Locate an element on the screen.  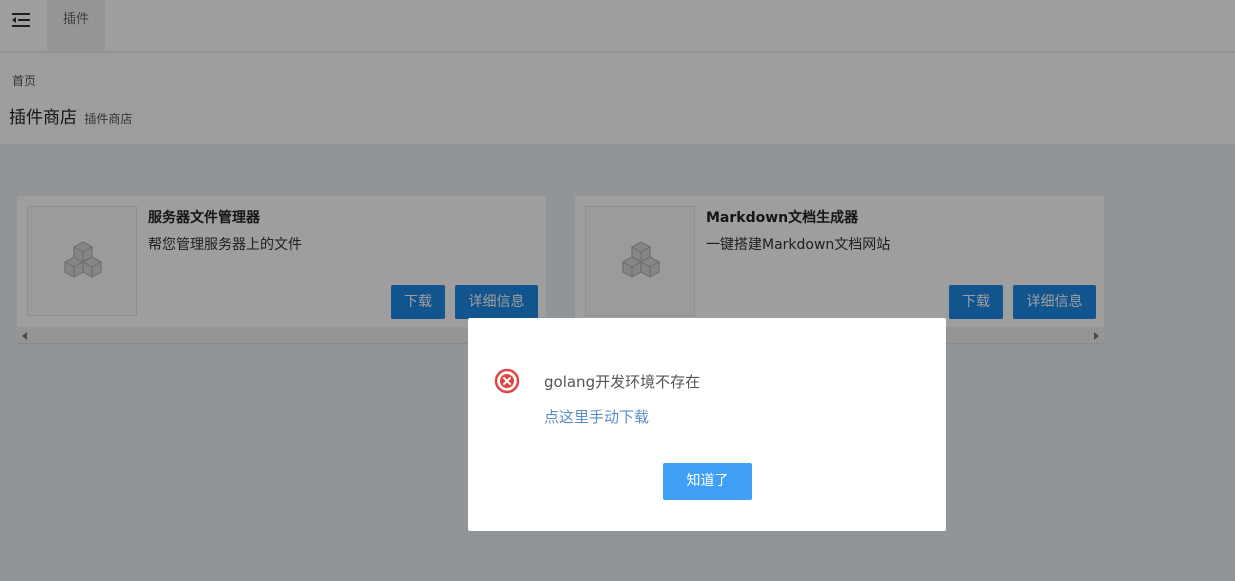
error-circle-icon is located at coordinates (507, 383).